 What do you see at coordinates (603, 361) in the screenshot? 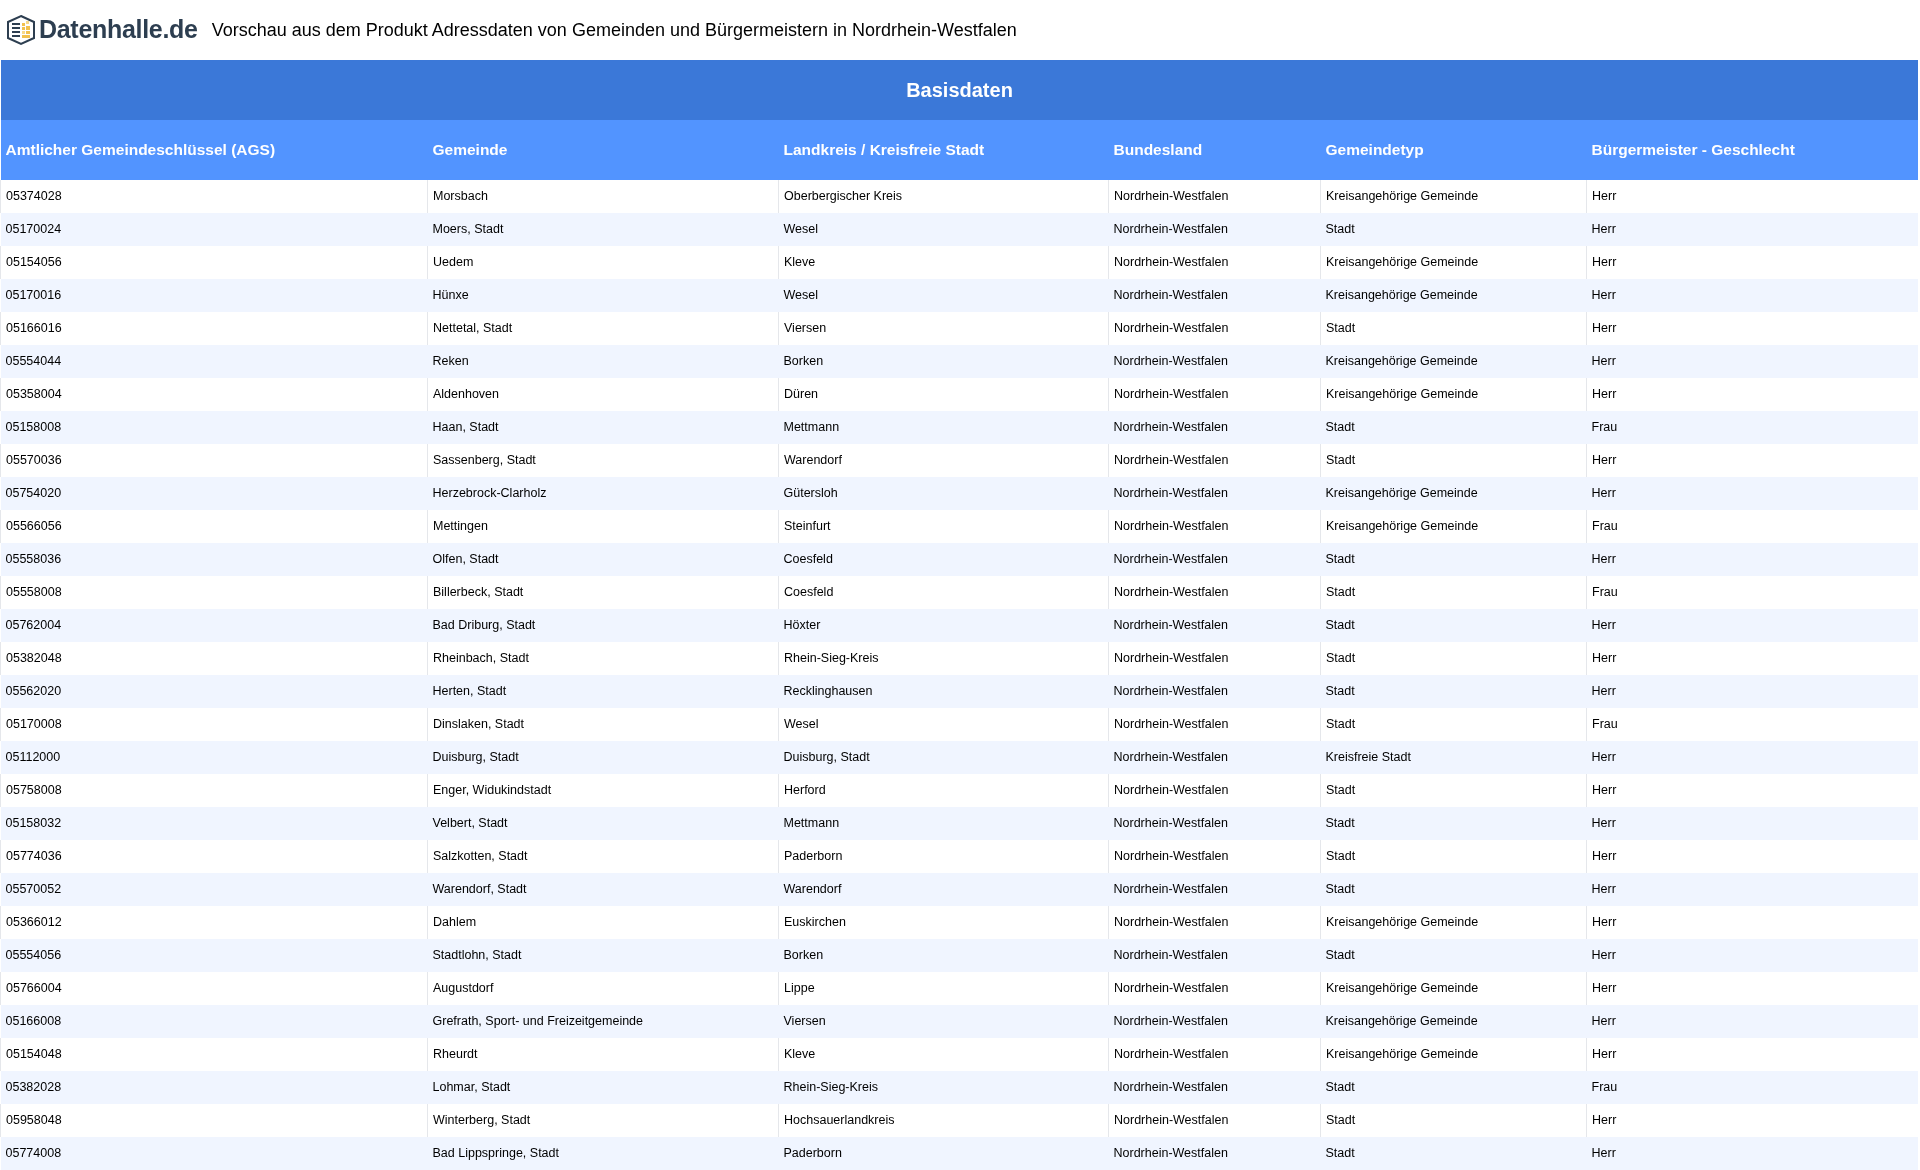
I see `table-cell: Reken` at bounding box center [603, 361].